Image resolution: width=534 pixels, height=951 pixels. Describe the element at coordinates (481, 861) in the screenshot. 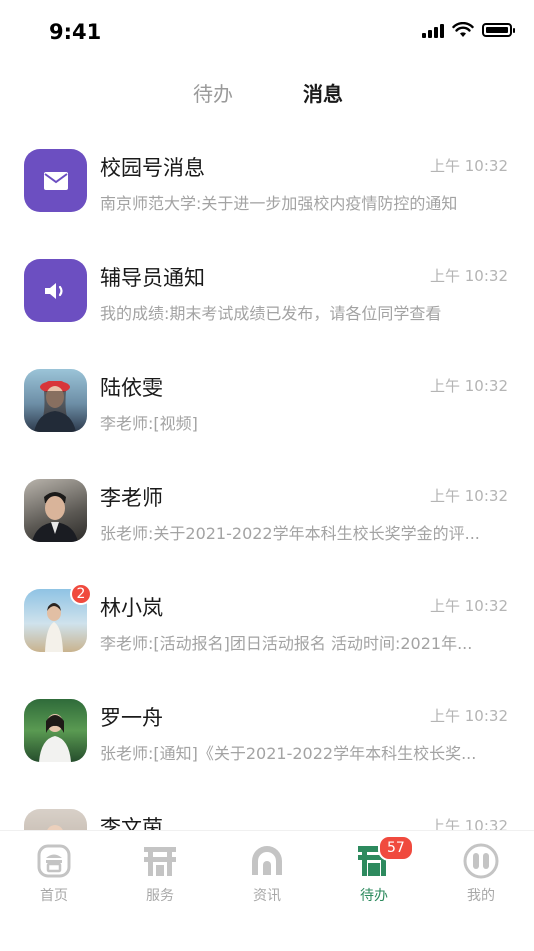

I see `profile-icon` at that location.